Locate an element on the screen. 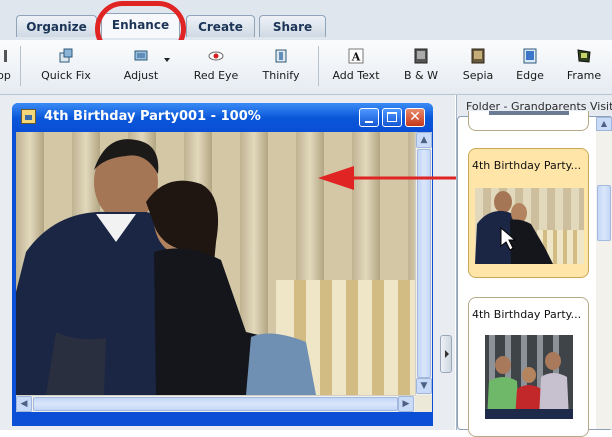  tab-organize: Organize is located at coordinates (56, 26).